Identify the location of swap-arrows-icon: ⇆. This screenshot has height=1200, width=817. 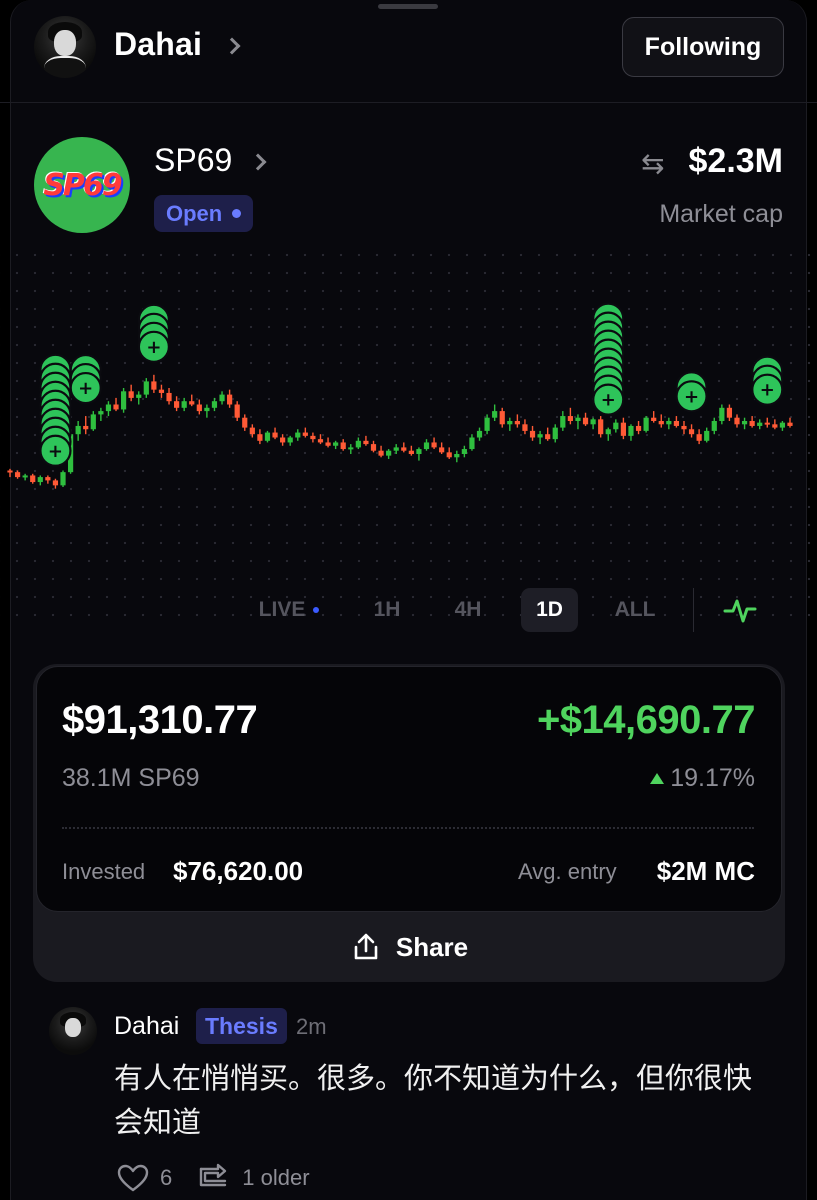
(652, 163).